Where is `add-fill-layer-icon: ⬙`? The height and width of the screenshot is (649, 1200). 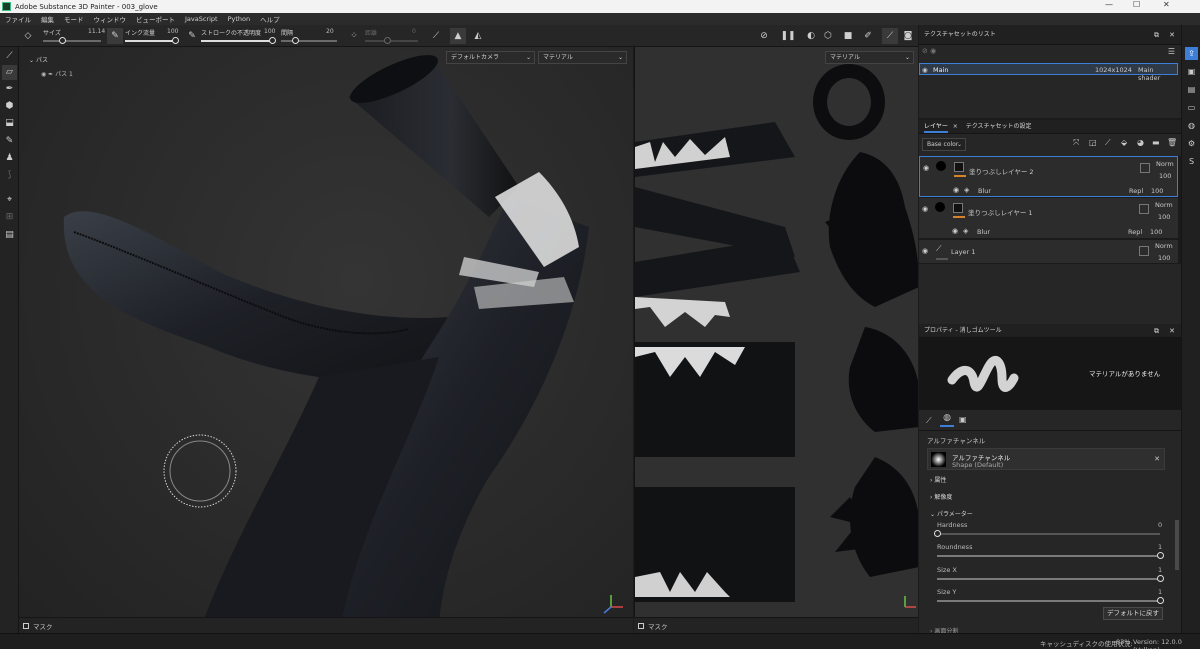 add-fill-layer-icon: ⬙ is located at coordinates (1124, 142).